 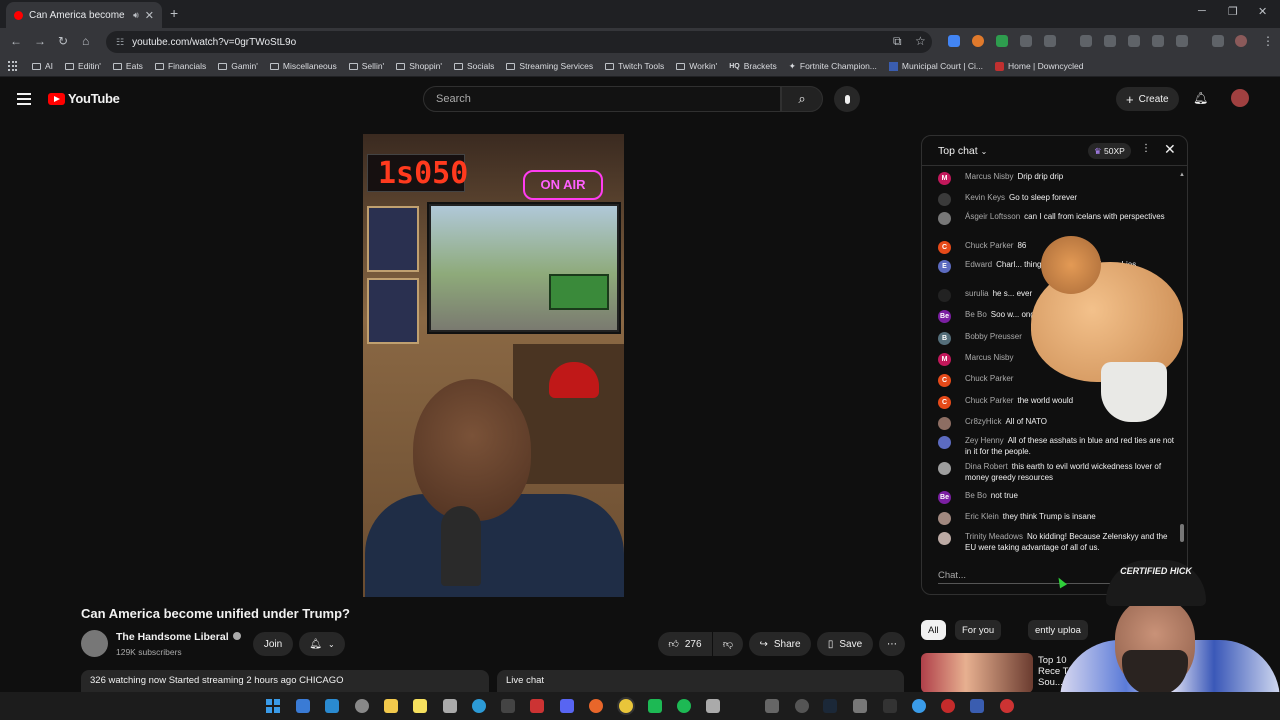 What do you see at coordinates (978, 264) in the screenshot?
I see `chat-author-name: Edward` at bounding box center [978, 264].